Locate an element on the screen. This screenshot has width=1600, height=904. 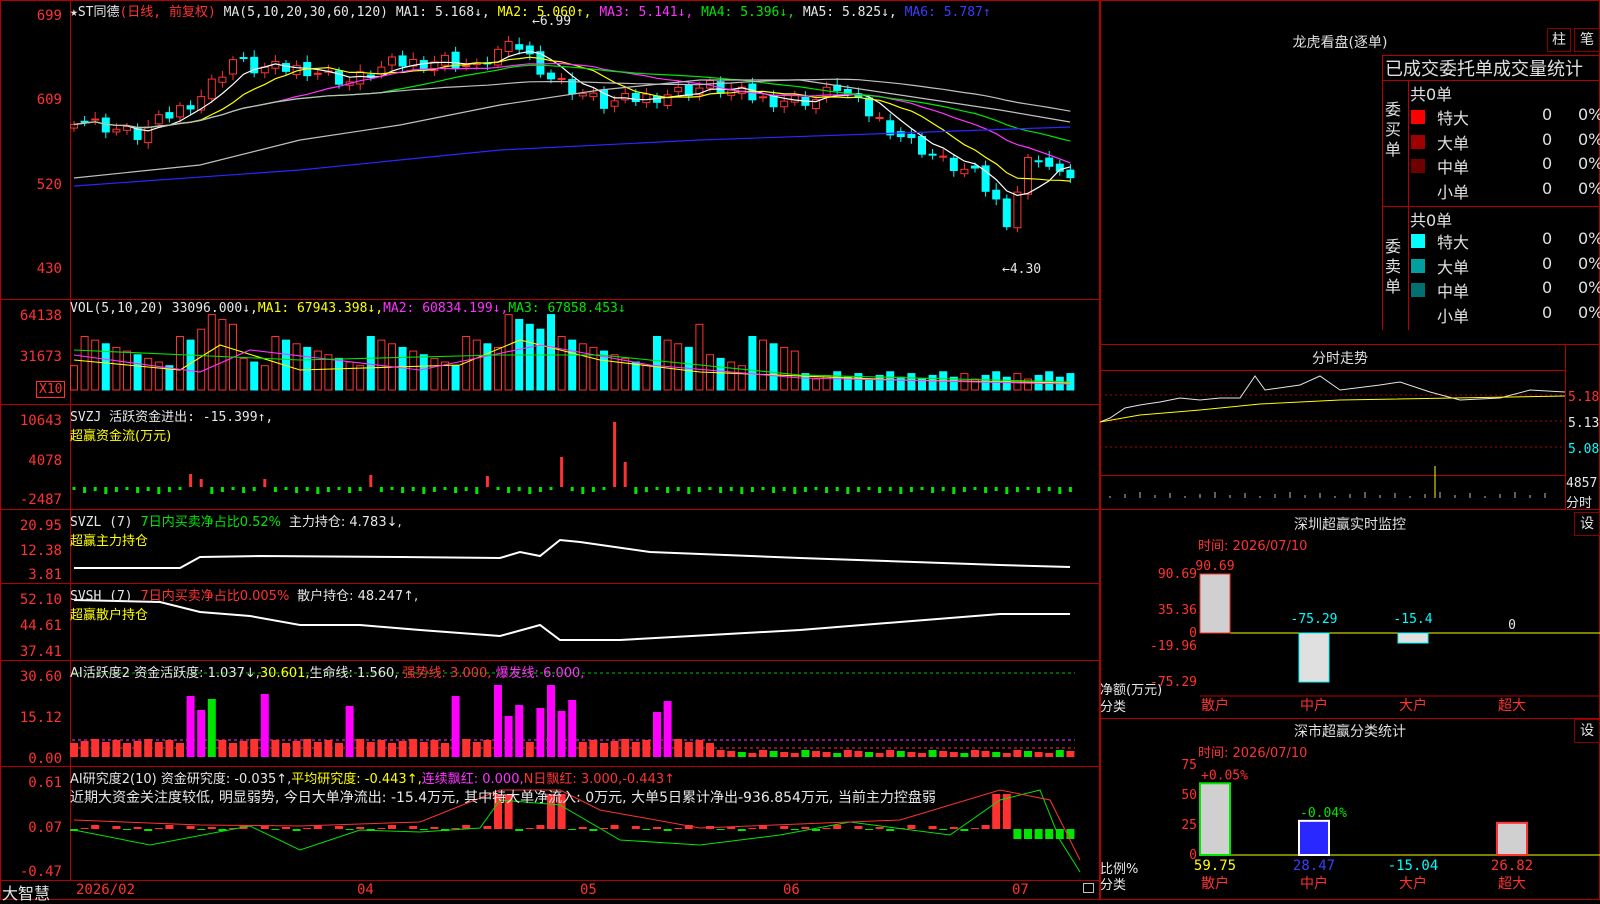
intraday-vol-unit: 分时 is located at coordinates (1579, 503).